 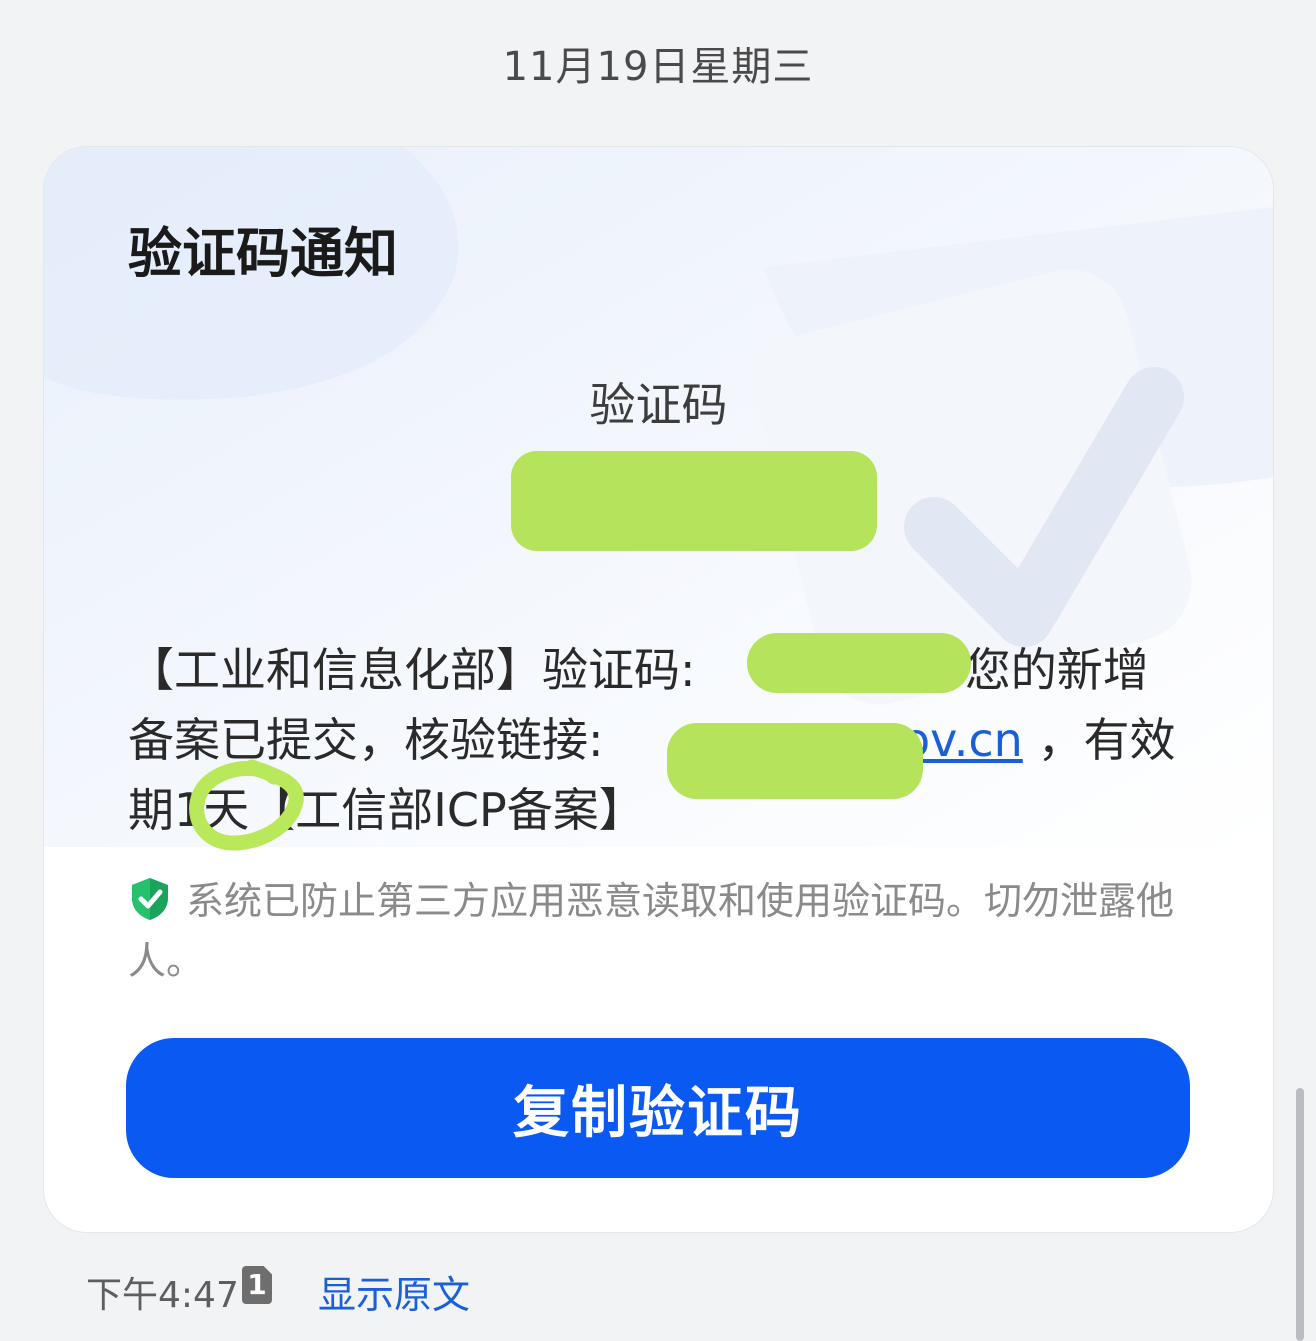 What do you see at coordinates (658, 405) in the screenshot?
I see `code-label: 验证码` at bounding box center [658, 405].